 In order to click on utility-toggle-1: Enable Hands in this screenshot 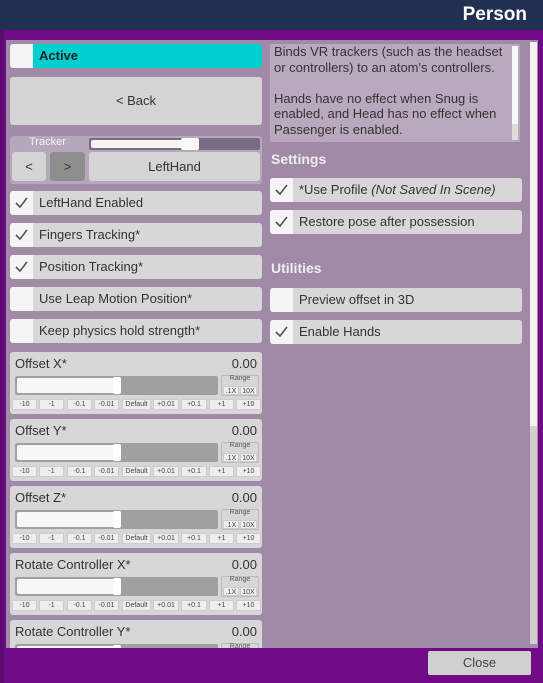, I will do `click(396, 332)`.